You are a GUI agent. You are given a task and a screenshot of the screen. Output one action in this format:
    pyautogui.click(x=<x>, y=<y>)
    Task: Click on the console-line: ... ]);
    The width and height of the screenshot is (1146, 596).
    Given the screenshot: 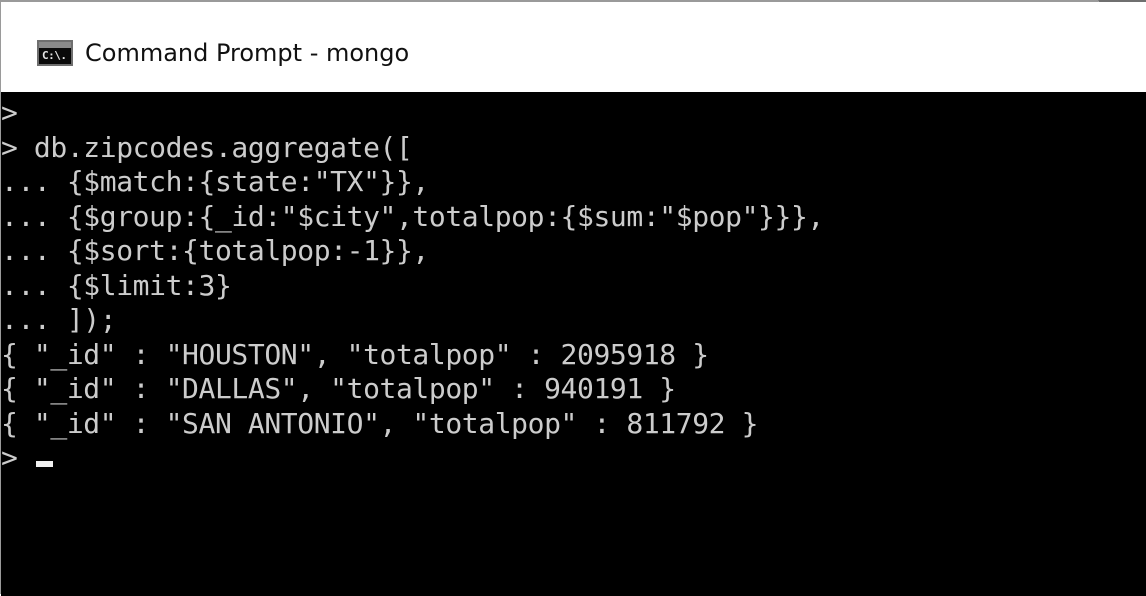 What is the action you would take?
    pyautogui.click(x=59, y=319)
    